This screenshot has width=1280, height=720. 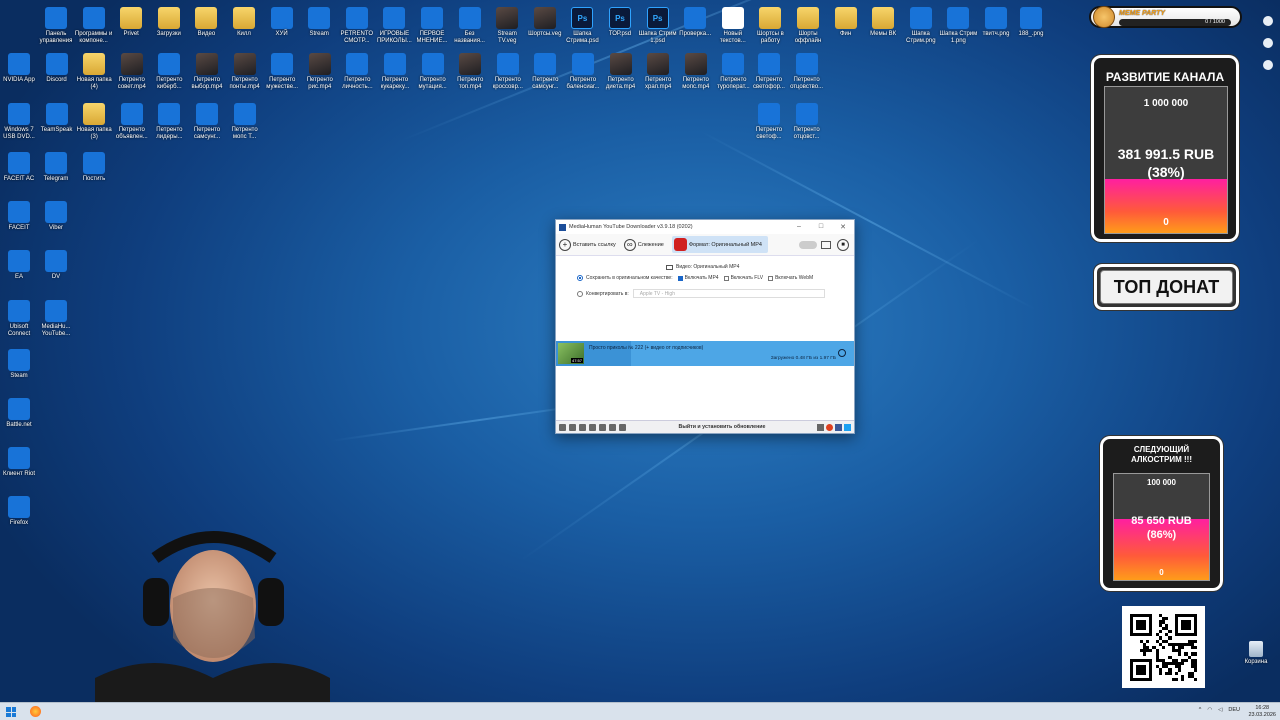 I want to click on desktop-icon-col1-0: Telegram, so click(x=56, y=167).